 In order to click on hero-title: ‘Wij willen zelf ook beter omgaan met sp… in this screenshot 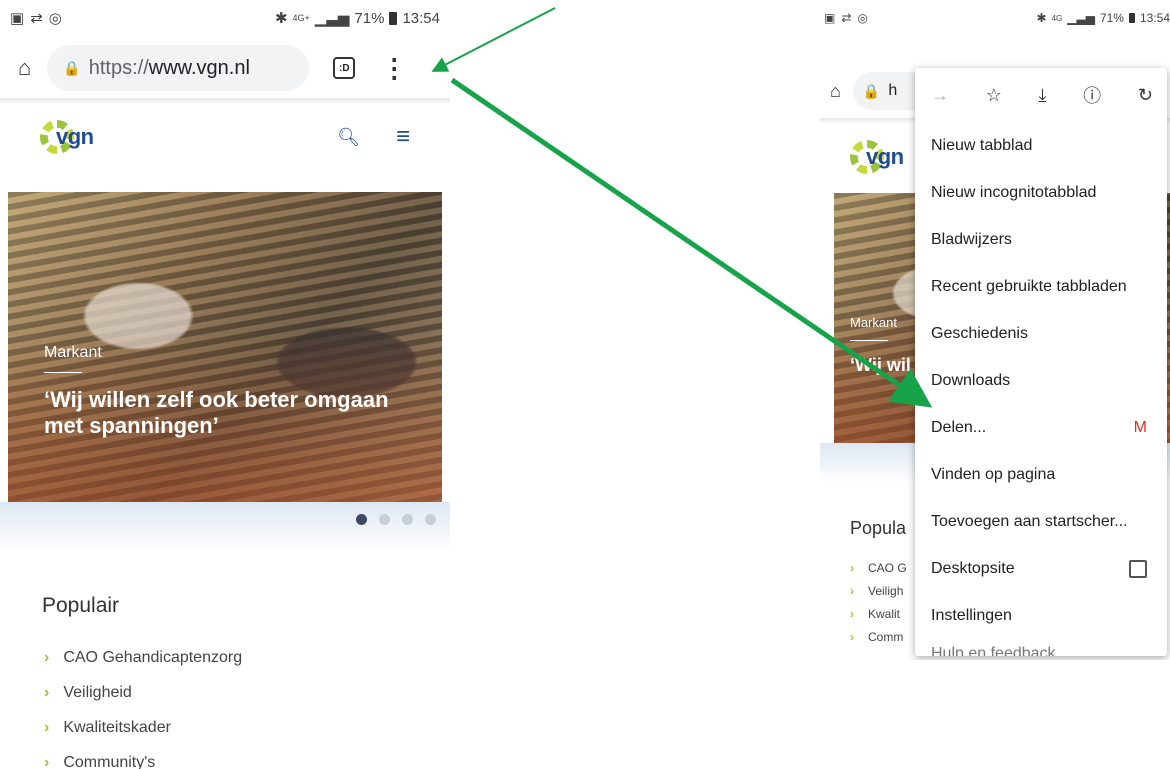, I will do `click(224, 413)`.